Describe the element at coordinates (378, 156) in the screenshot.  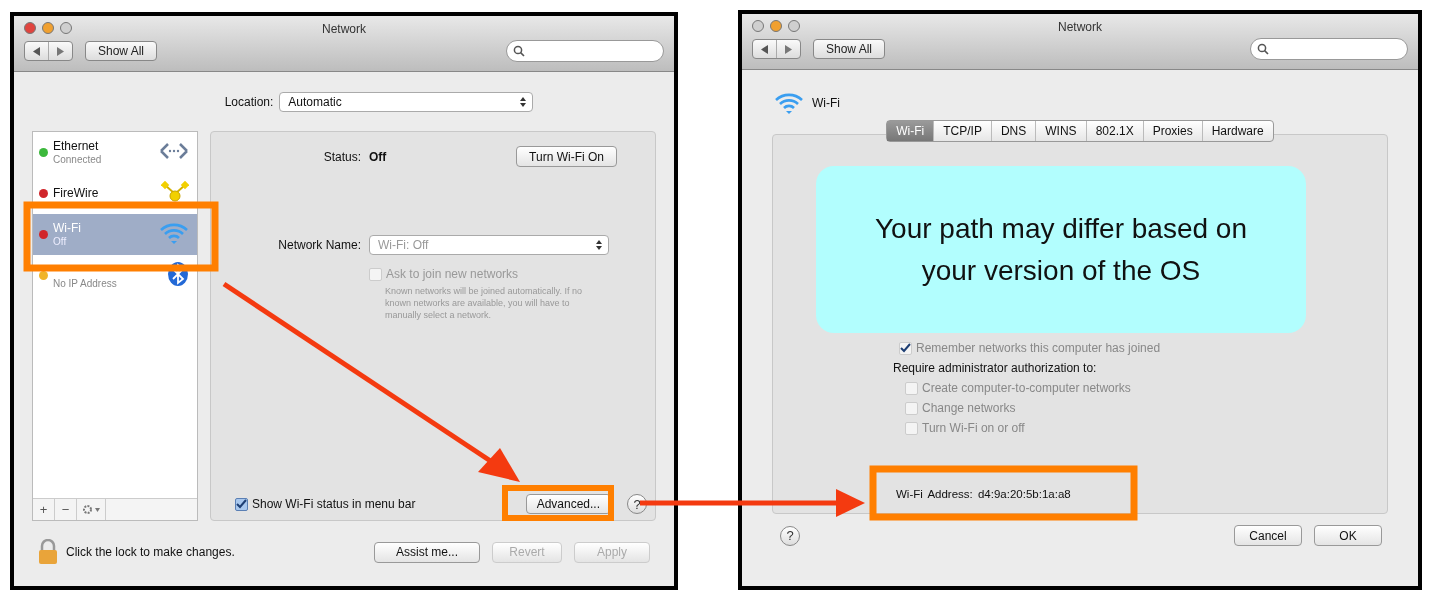
I see `status-value: Off` at that location.